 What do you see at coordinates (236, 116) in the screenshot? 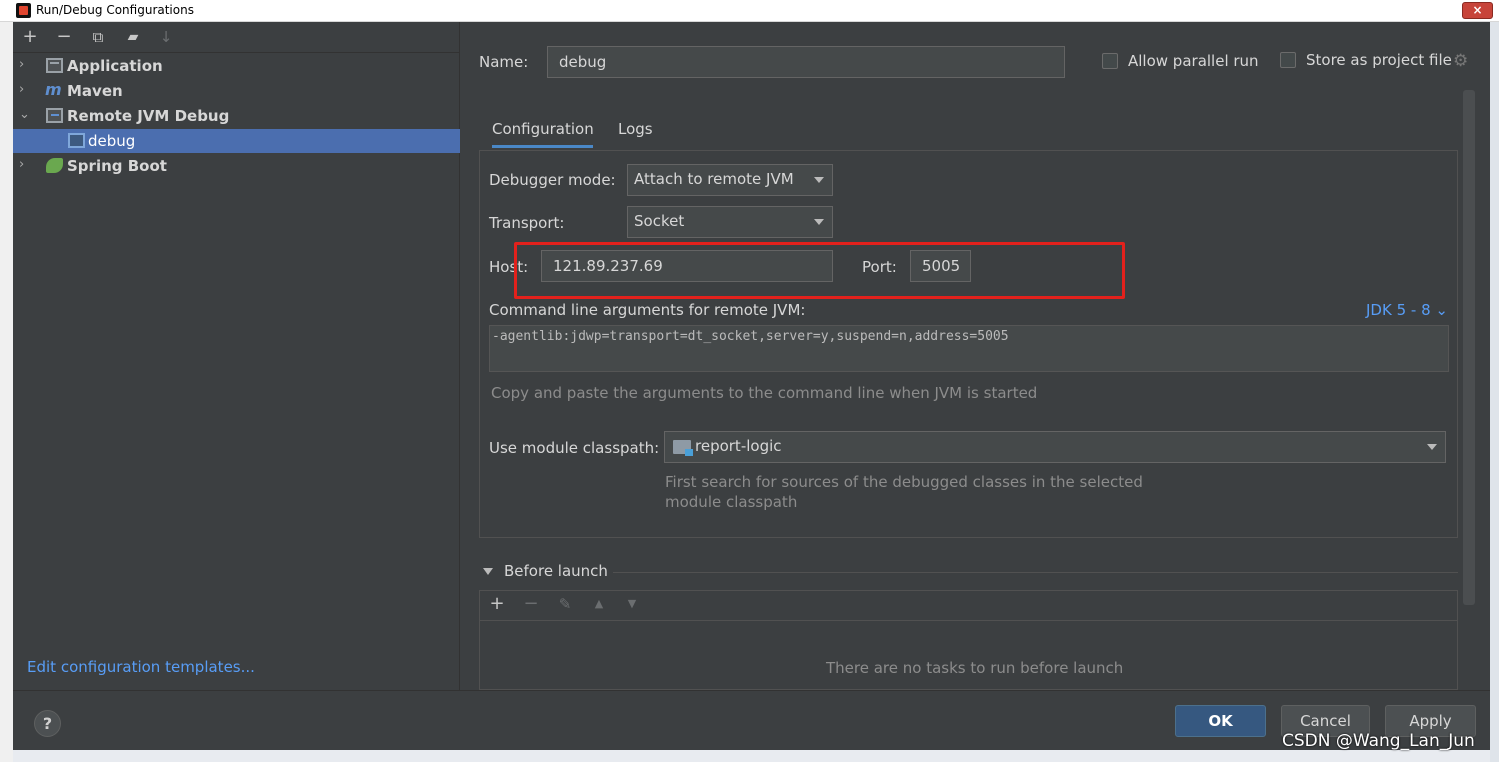
I see `tree-item-remote-jvm-debug: ⌄ Remote JVM Debug` at bounding box center [236, 116].